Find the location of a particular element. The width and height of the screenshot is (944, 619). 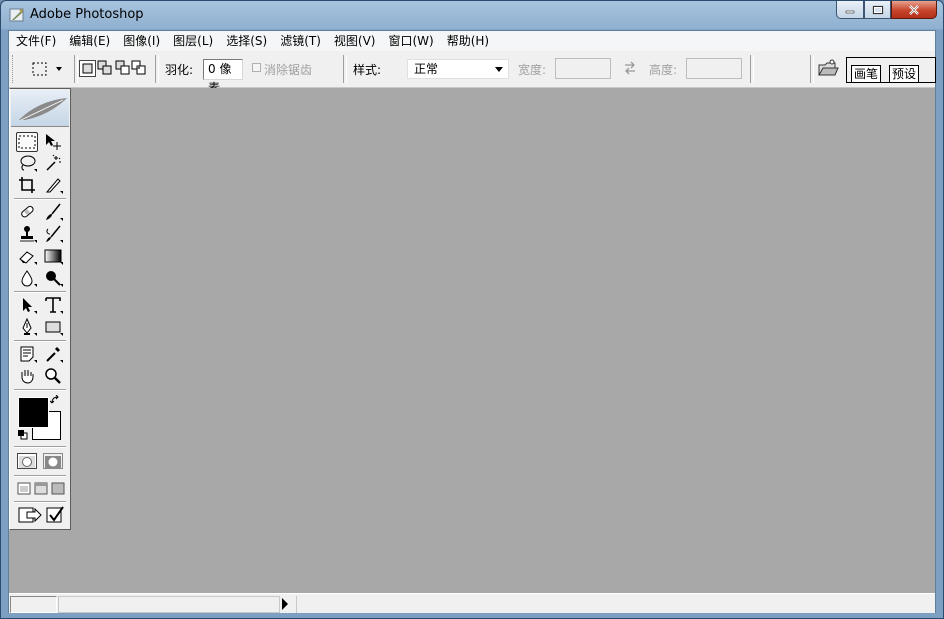

brush-tool is located at coordinates (53, 212).